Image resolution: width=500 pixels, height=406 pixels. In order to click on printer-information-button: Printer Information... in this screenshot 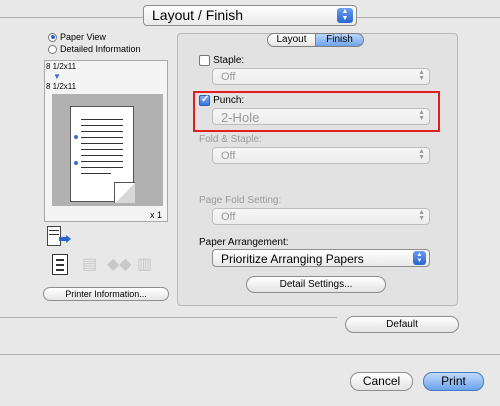, I will do `click(106, 294)`.